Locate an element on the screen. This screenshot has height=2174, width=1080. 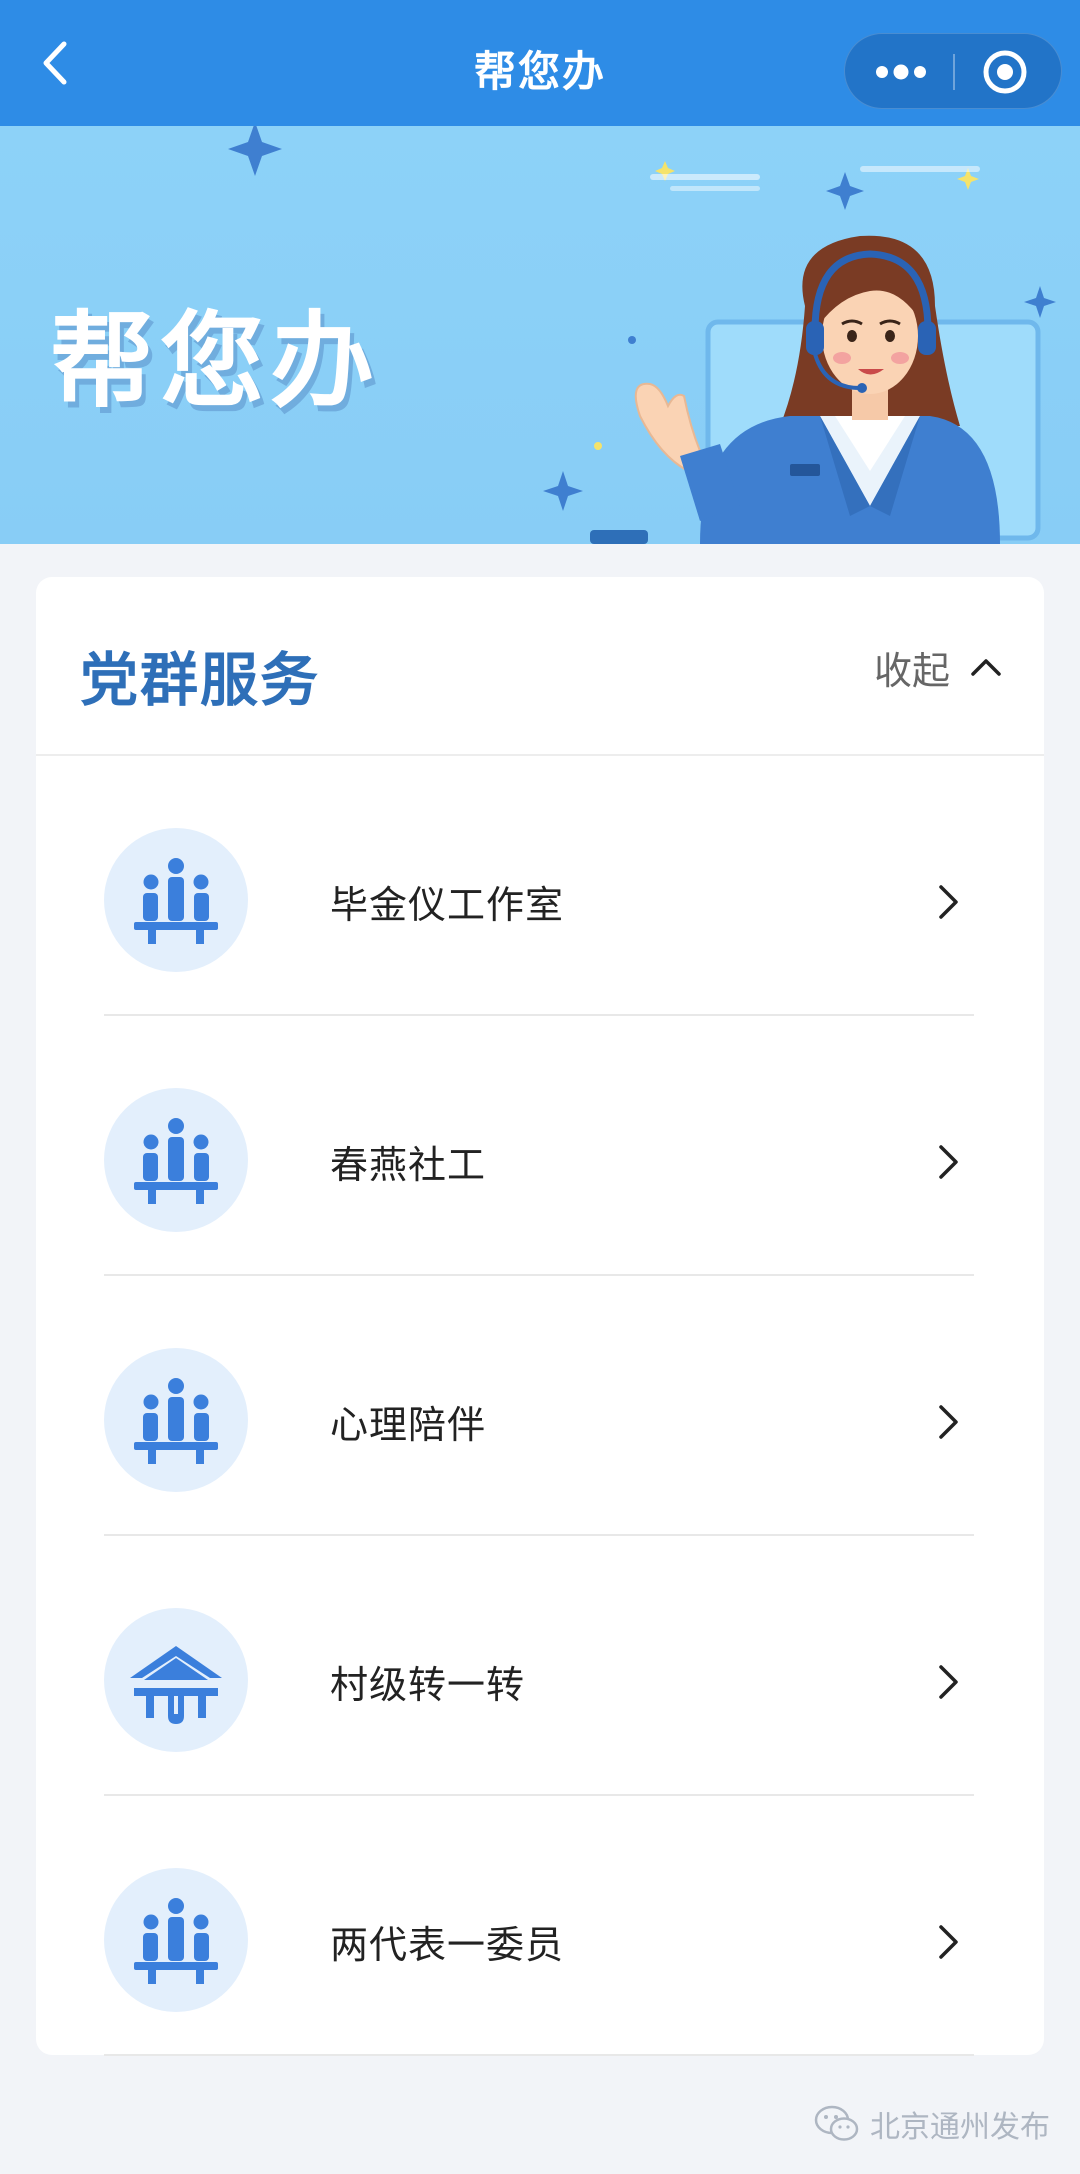
list-item: 两代表一委员 is located at coordinates (539, 1927).